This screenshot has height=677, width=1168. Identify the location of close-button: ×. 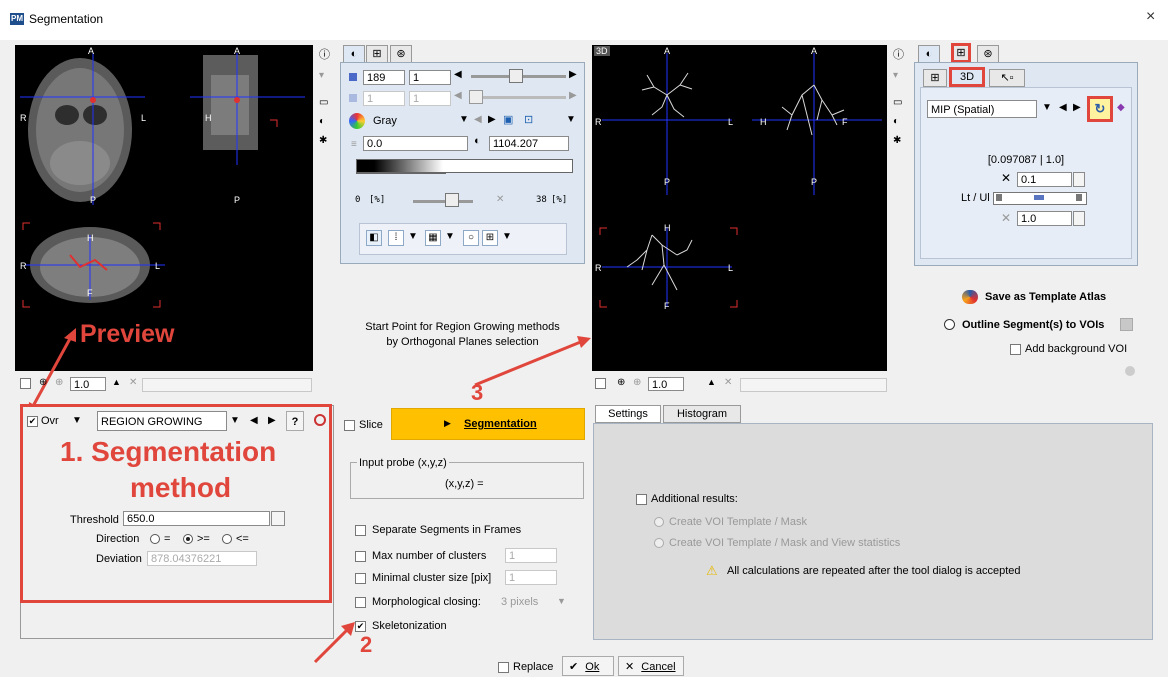
(1150, 17).